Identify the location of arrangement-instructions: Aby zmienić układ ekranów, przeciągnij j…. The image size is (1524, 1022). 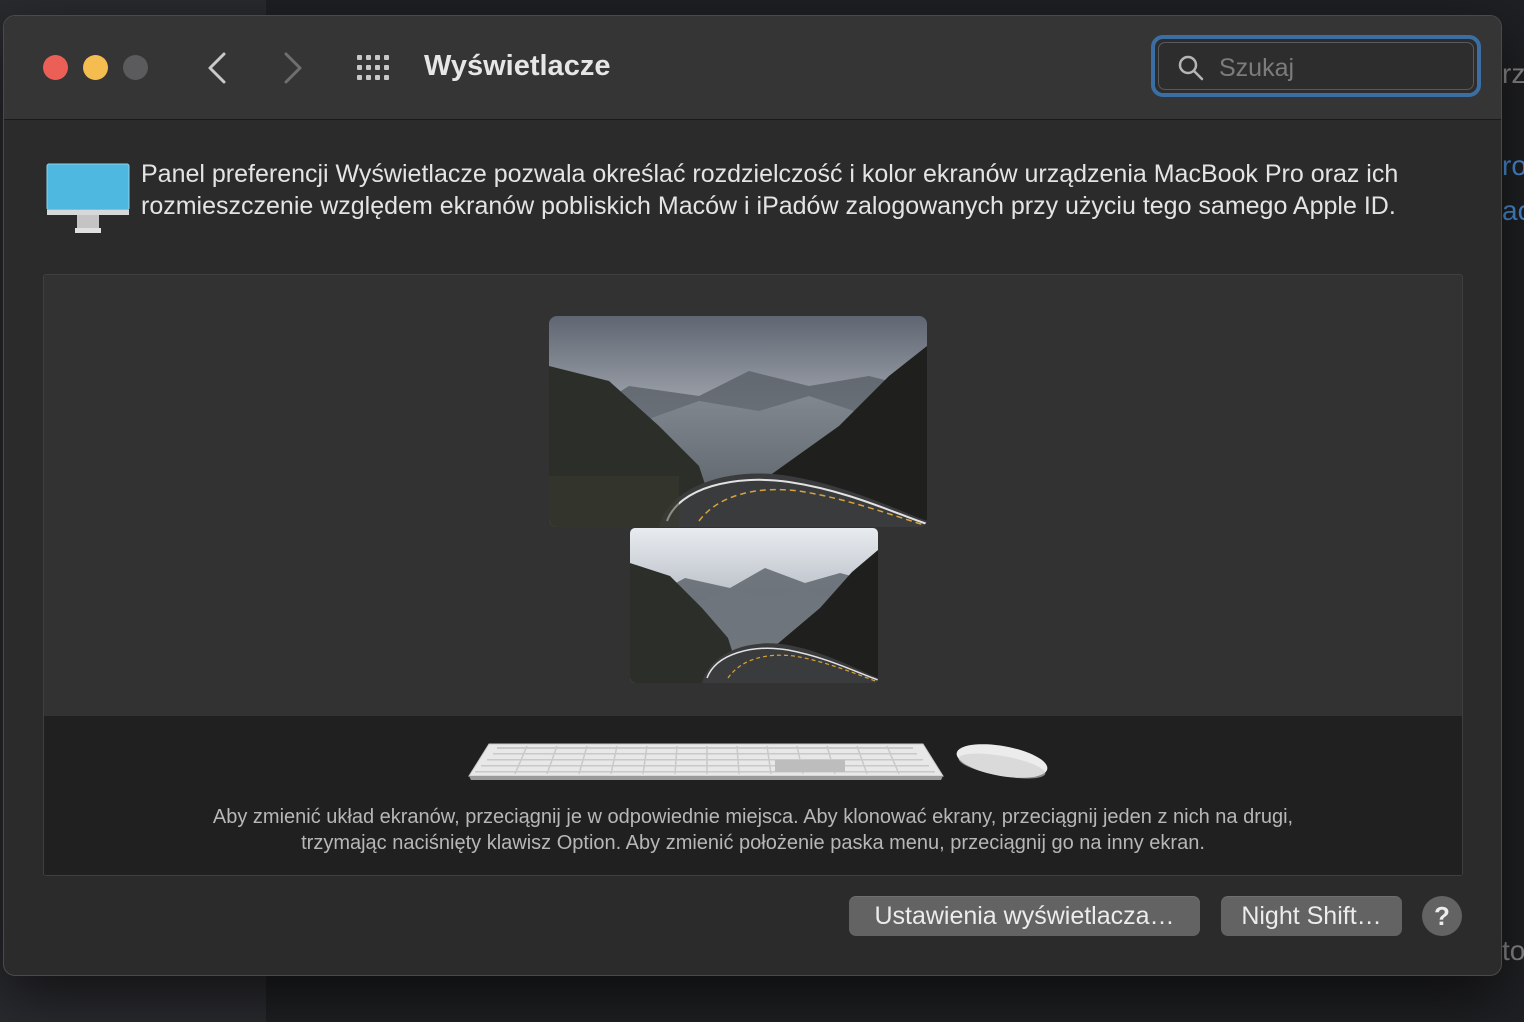
(753, 830).